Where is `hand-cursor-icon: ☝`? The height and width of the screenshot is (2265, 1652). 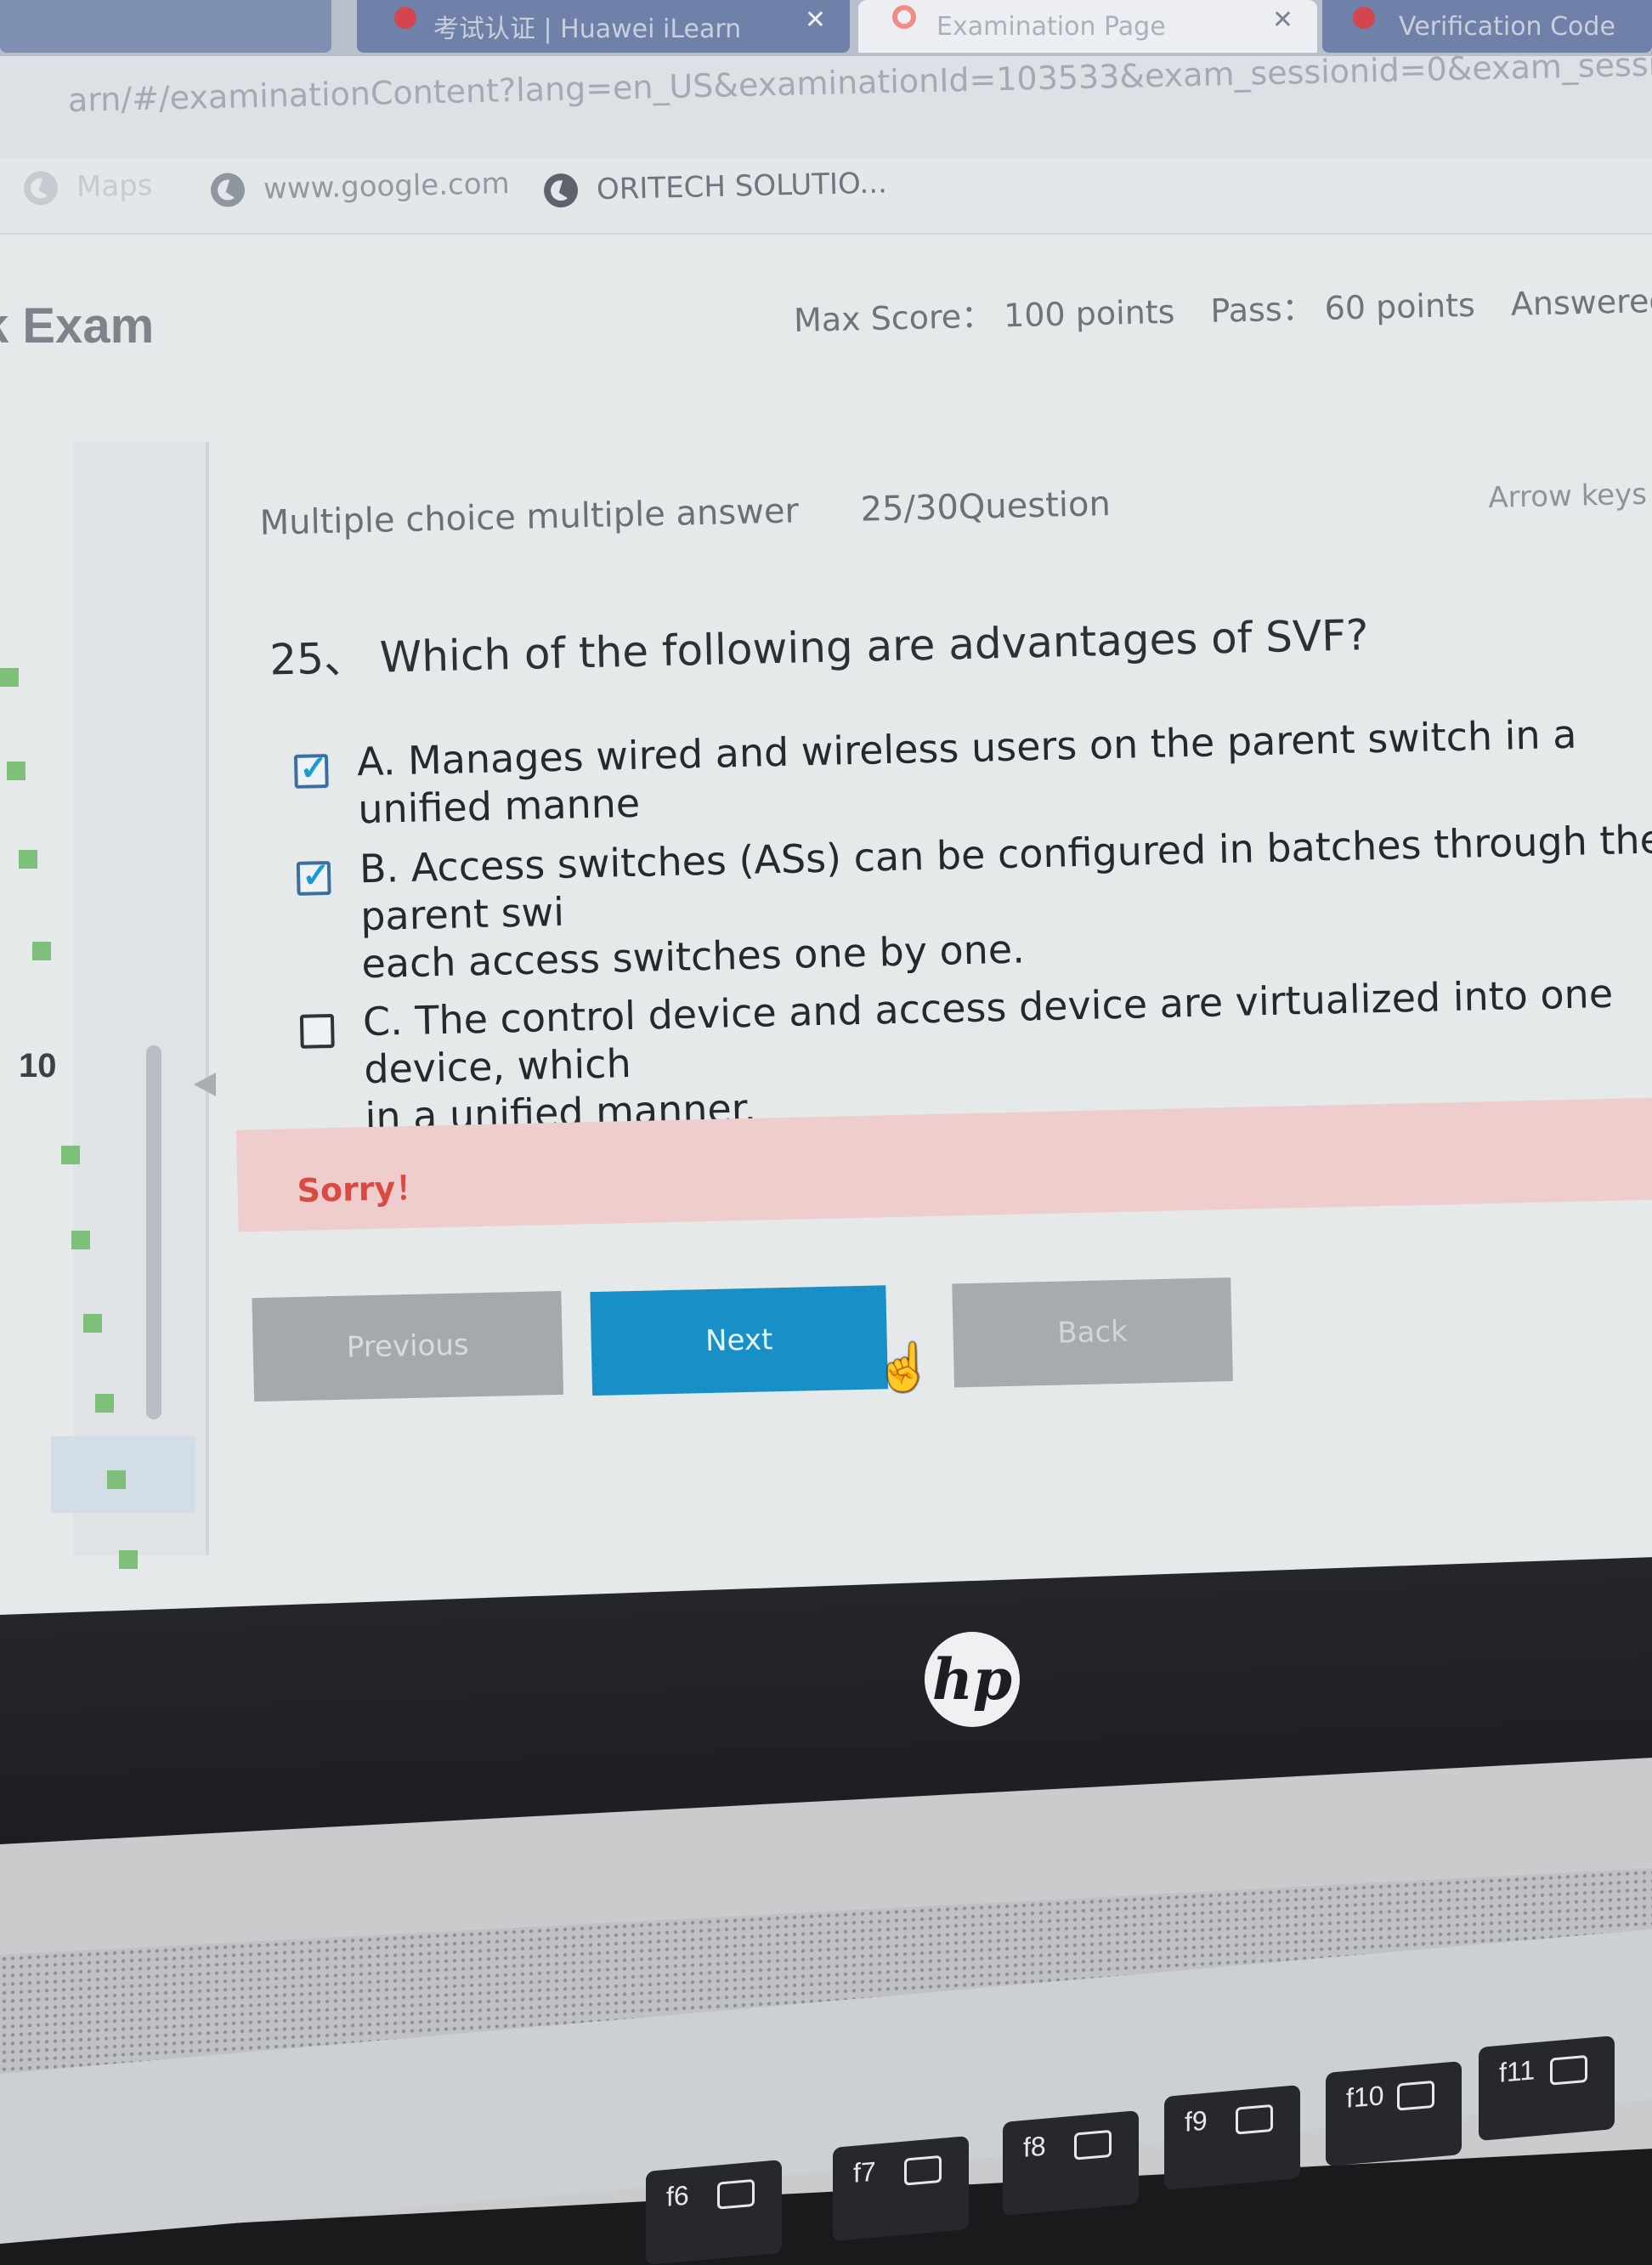 hand-cursor-icon: ☝ is located at coordinates (904, 1367).